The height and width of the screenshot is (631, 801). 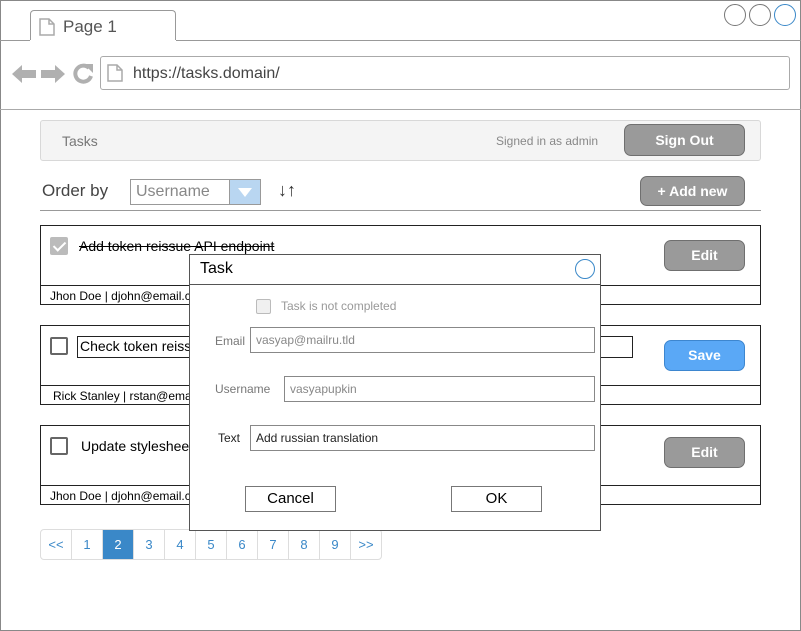 What do you see at coordinates (445, 73) in the screenshot?
I see `address-bar: https://tasks.domain/` at bounding box center [445, 73].